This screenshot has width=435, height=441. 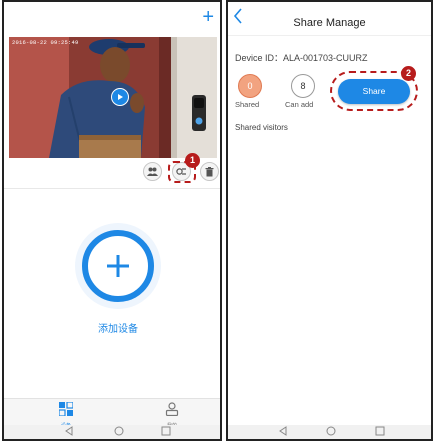 I want to click on can-add-count: 8, so click(x=303, y=86).